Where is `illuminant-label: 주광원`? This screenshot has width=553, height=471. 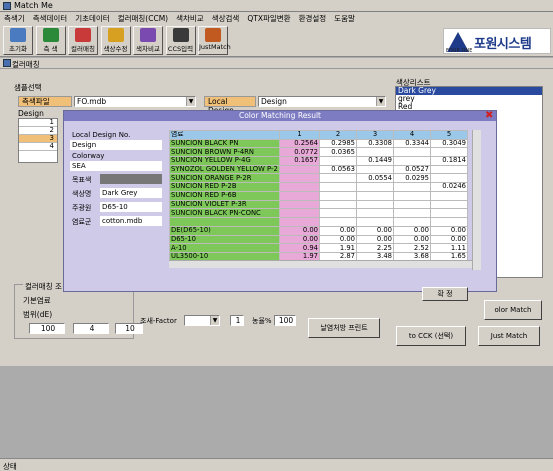
illuminant-label: 주광원 is located at coordinates (82, 208).